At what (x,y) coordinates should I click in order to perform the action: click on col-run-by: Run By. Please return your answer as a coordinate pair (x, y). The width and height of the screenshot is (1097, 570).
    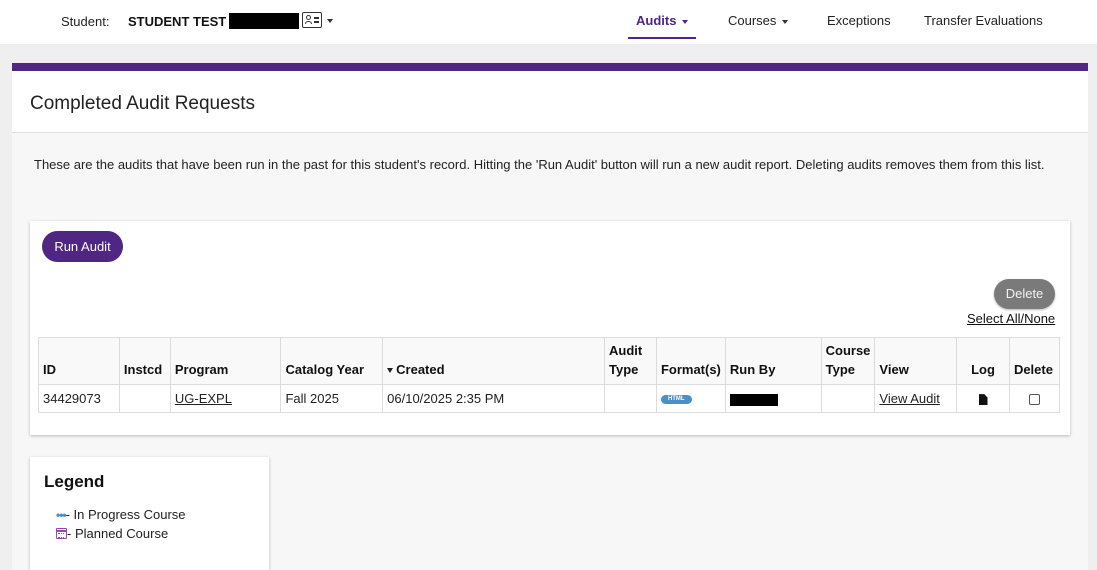
    Looking at the image, I should click on (773, 361).